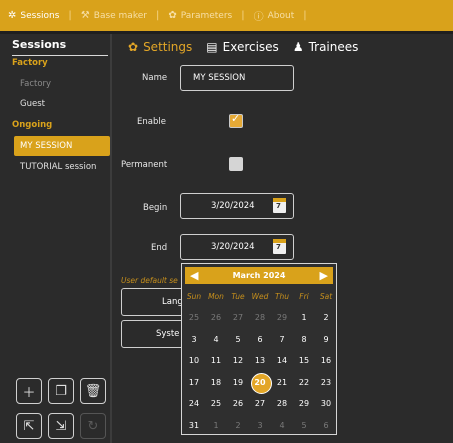 Image resolution: width=453 pixels, height=443 pixels. Describe the element at coordinates (194, 426) in the screenshot. I see `calendar-day: 31` at that location.